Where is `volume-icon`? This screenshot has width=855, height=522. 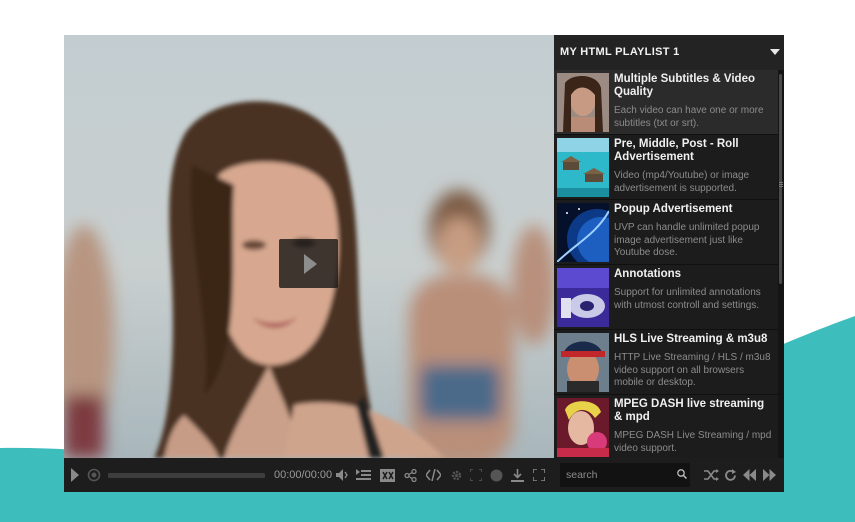 volume-icon is located at coordinates (341, 475).